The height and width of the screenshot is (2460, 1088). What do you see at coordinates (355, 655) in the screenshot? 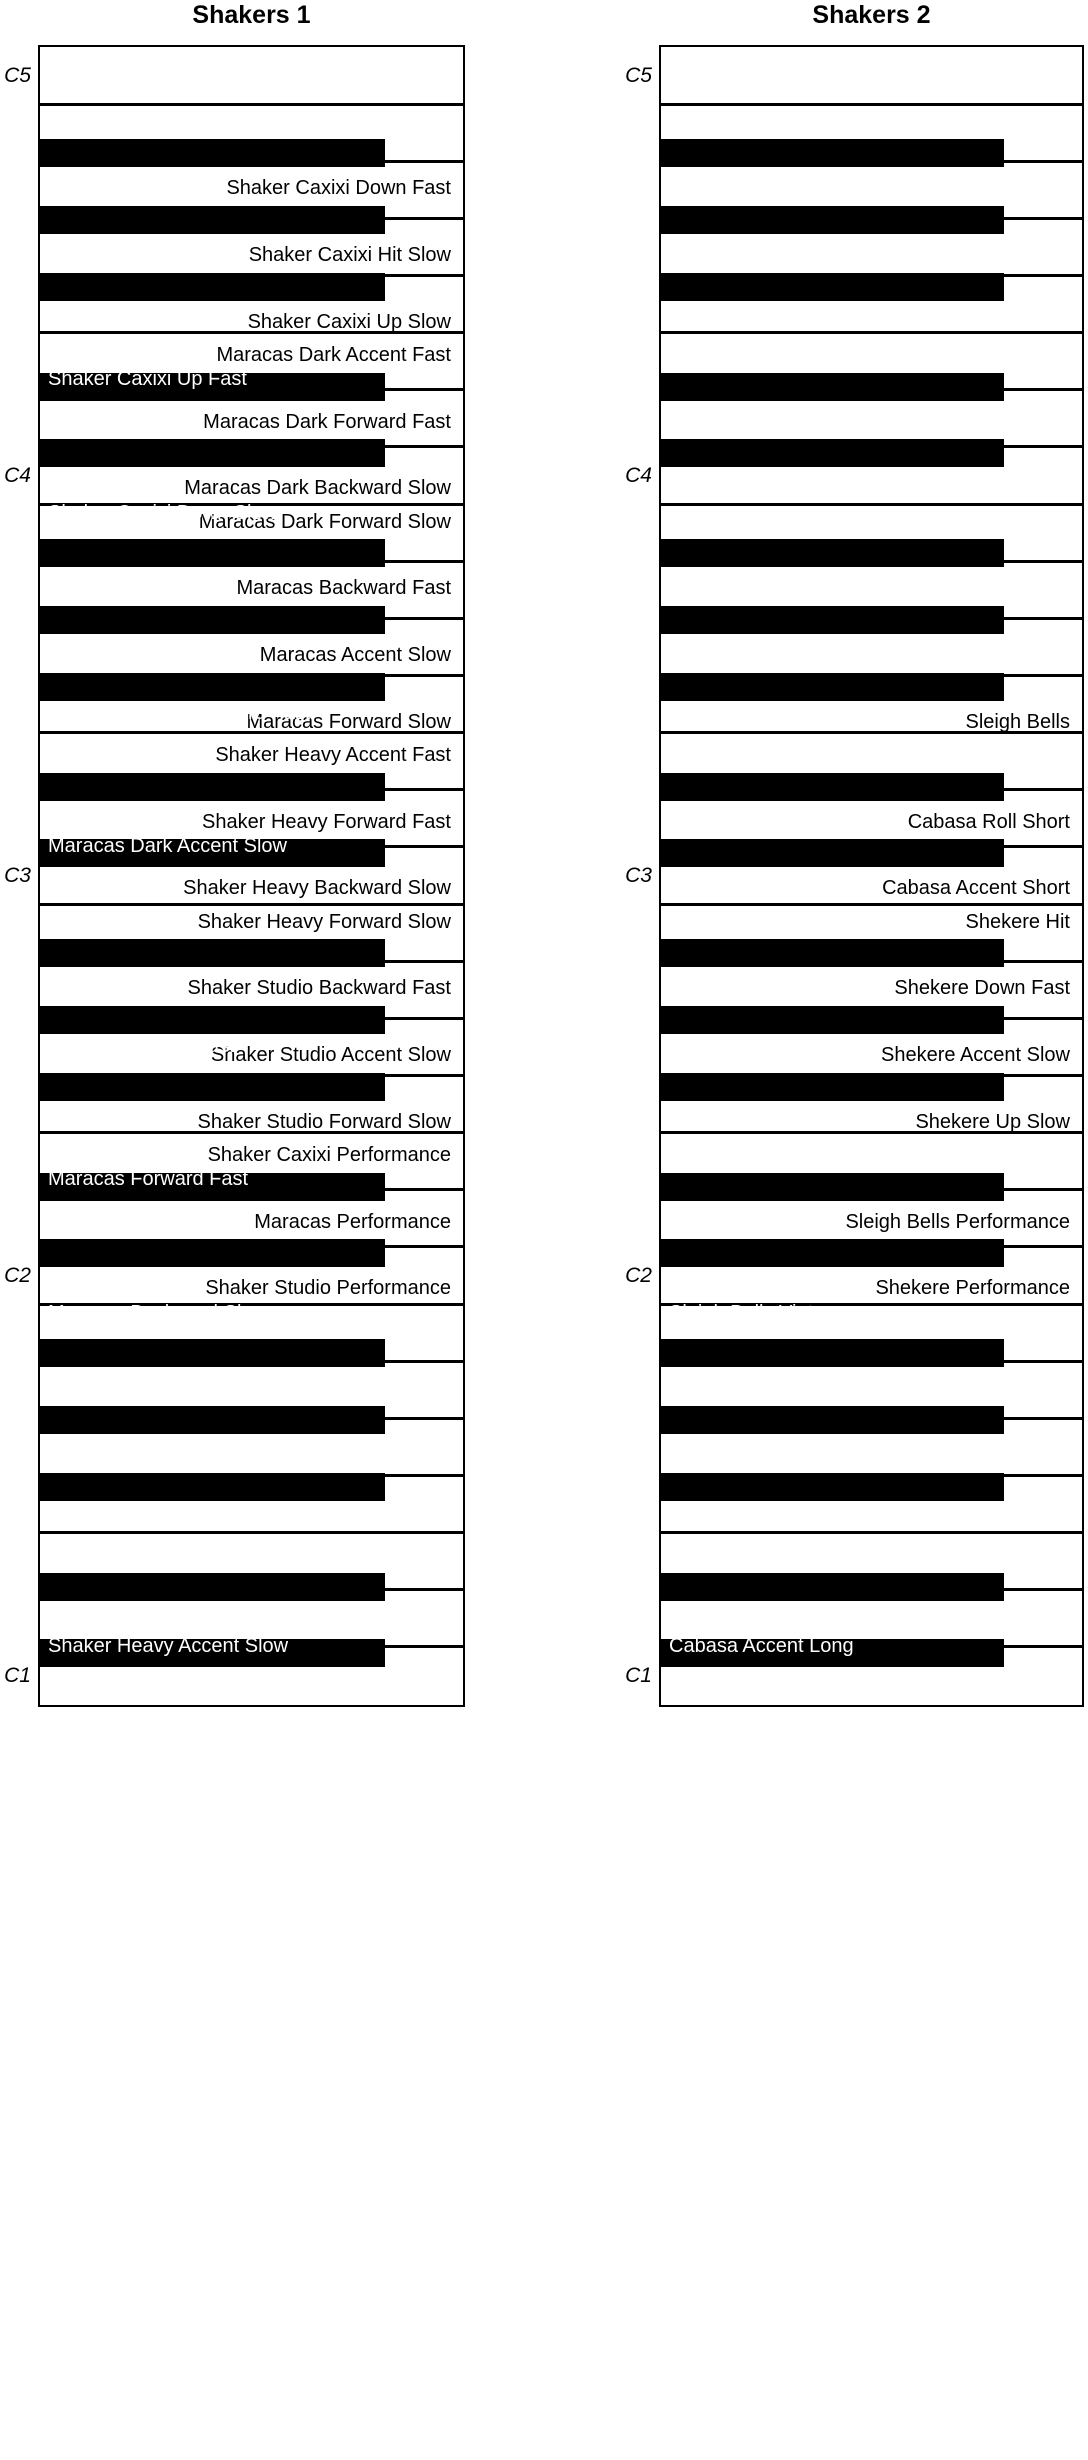
I see `key-label: Maracas Accent Slow` at bounding box center [355, 655].